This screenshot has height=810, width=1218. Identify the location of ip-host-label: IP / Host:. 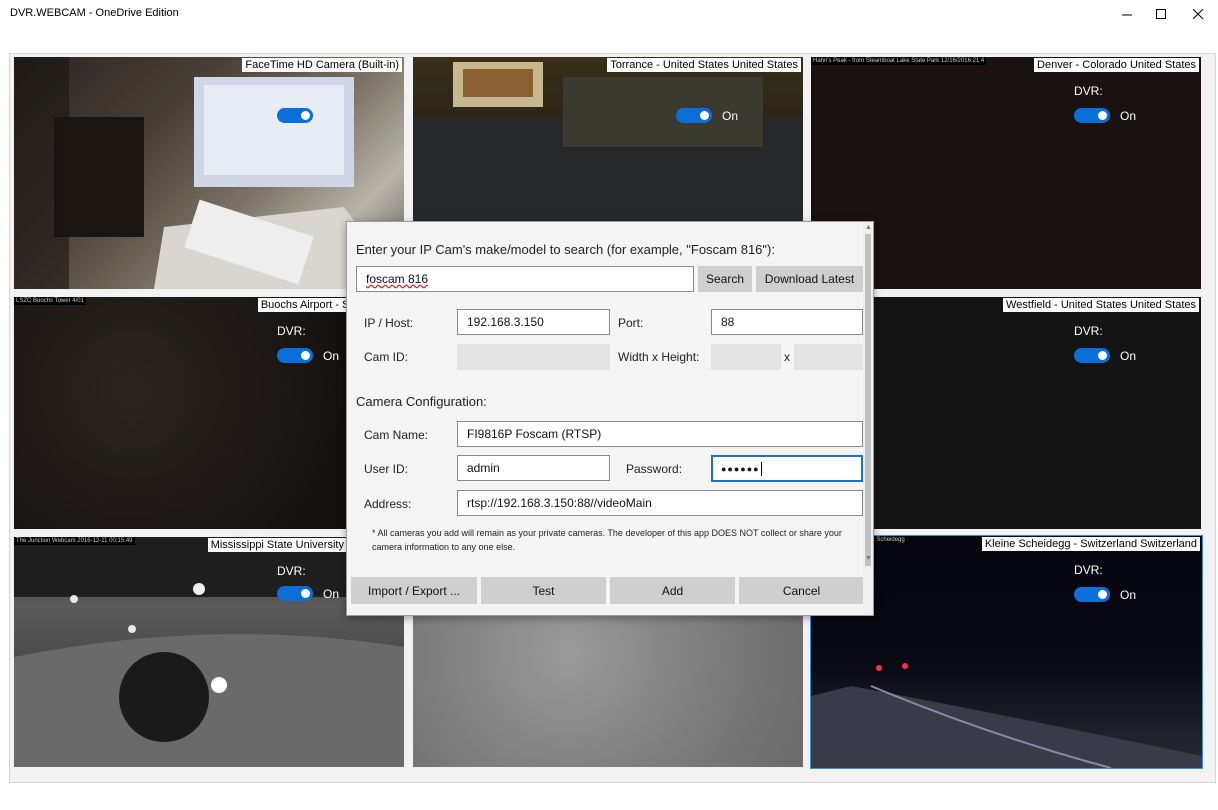
(389, 323).